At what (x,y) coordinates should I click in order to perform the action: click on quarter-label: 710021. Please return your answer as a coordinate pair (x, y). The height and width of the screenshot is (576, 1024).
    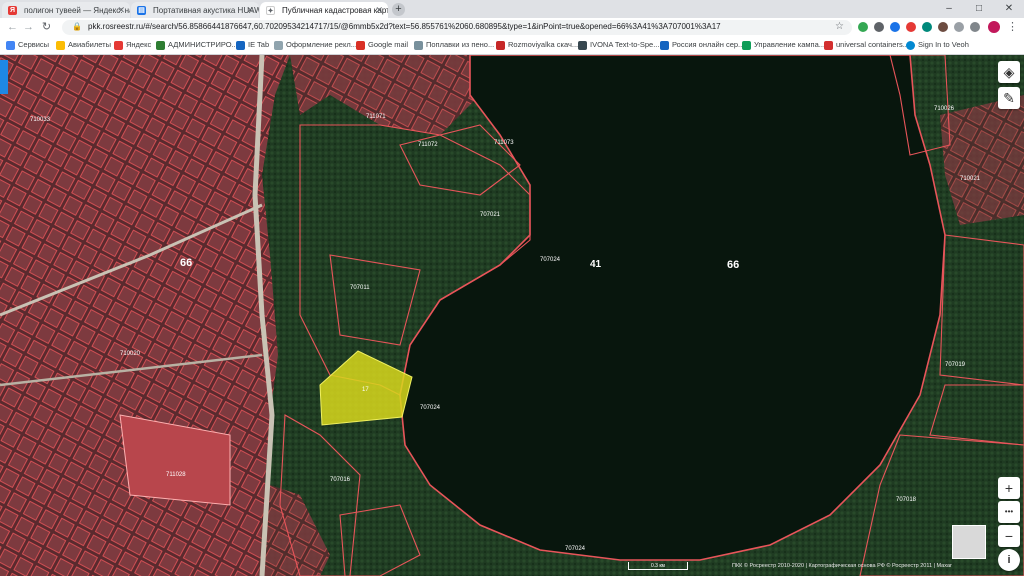
    Looking at the image, I should click on (970, 179).